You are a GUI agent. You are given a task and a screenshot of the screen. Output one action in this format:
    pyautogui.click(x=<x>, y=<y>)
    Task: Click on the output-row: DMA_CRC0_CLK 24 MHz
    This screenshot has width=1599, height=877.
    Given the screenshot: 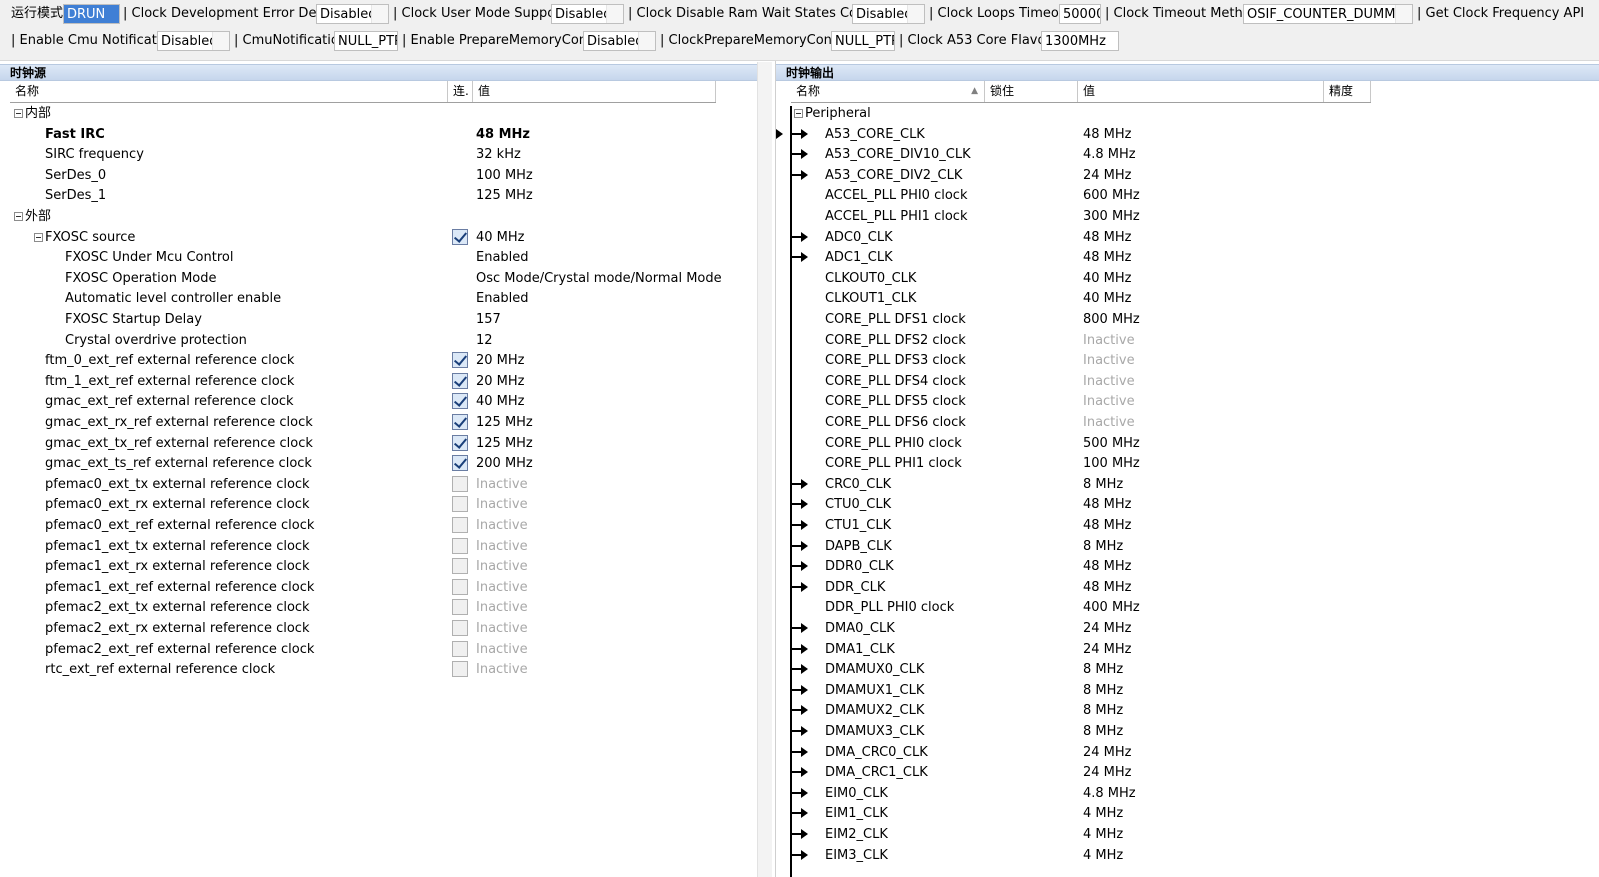 What is the action you would take?
    pyautogui.click(x=1187, y=752)
    